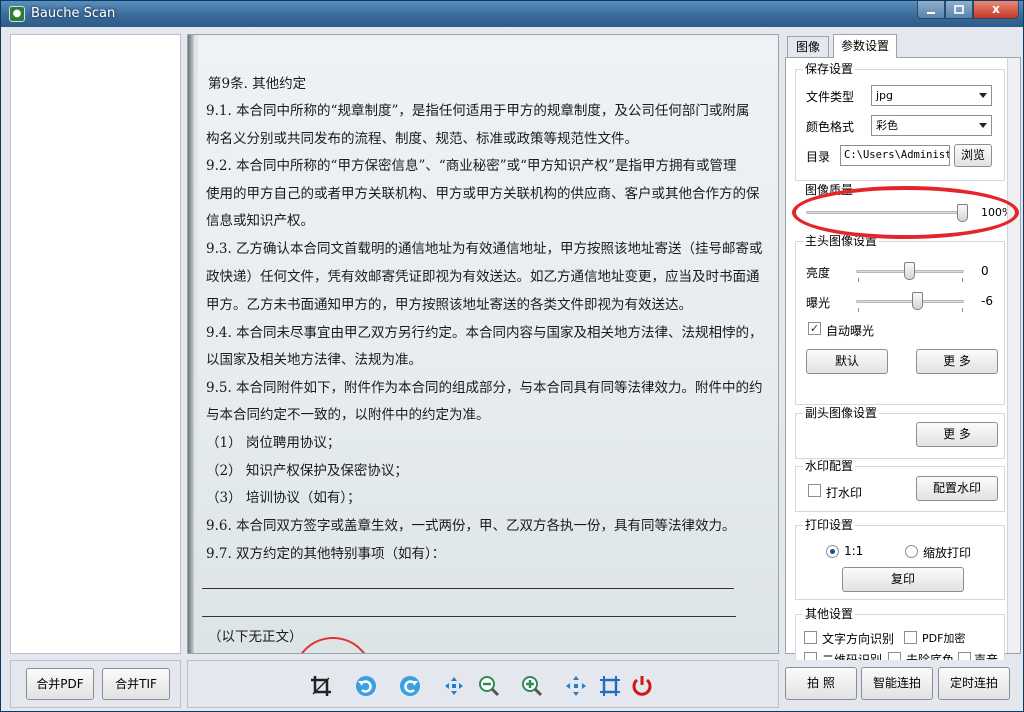 This screenshot has height=712, width=1024. What do you see at coordinates (957, 488) in the screenshot?
I see `config-watermark-button: 配置水印` at bounding box center [957, 488].